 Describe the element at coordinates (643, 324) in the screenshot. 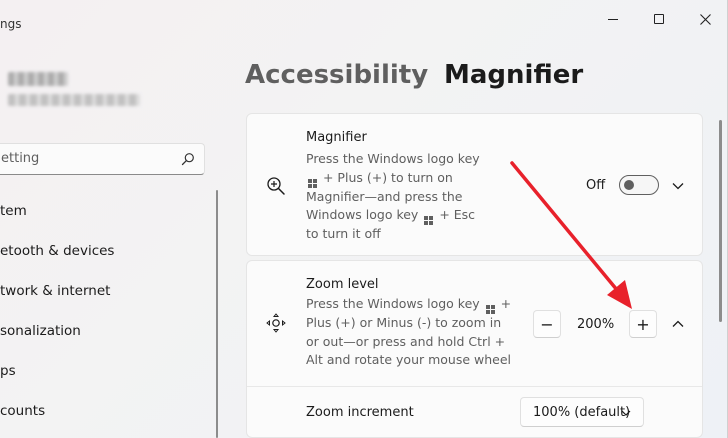

I see `zoom-in-button: +` at that location.